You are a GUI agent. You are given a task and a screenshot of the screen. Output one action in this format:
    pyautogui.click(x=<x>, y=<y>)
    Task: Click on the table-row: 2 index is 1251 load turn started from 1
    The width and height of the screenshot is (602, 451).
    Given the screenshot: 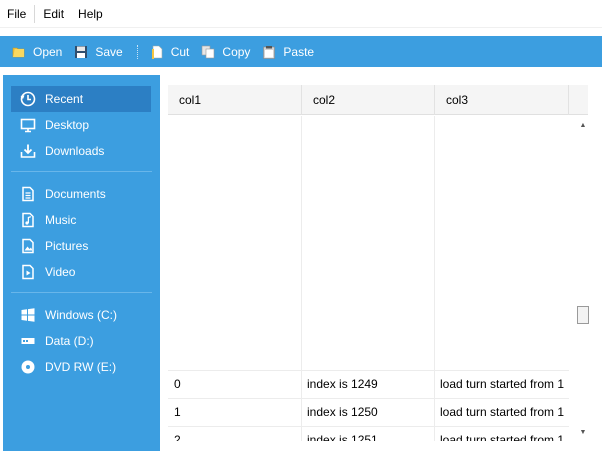 What is the action you would take?
    pyautogui.click(x=368, y=433)
    